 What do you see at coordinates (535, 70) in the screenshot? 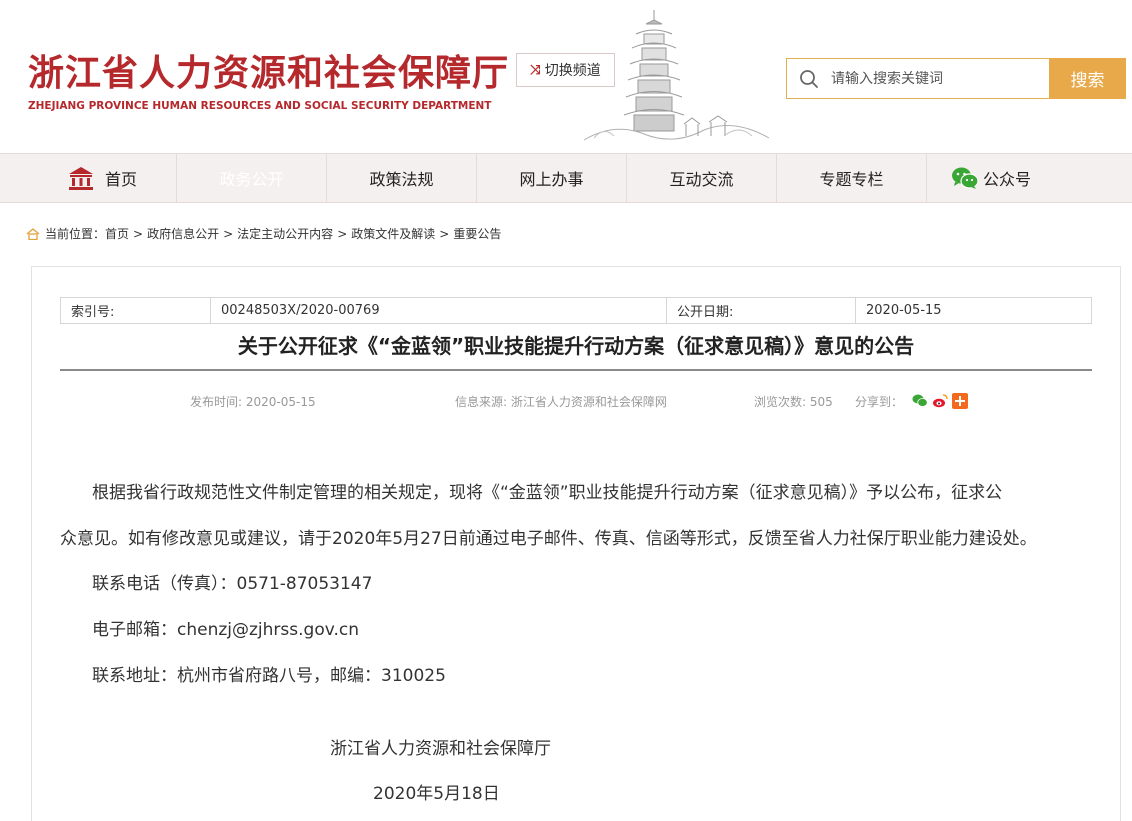
I see `shuffle-icon: ⤨` at bounding box center [535, 70].